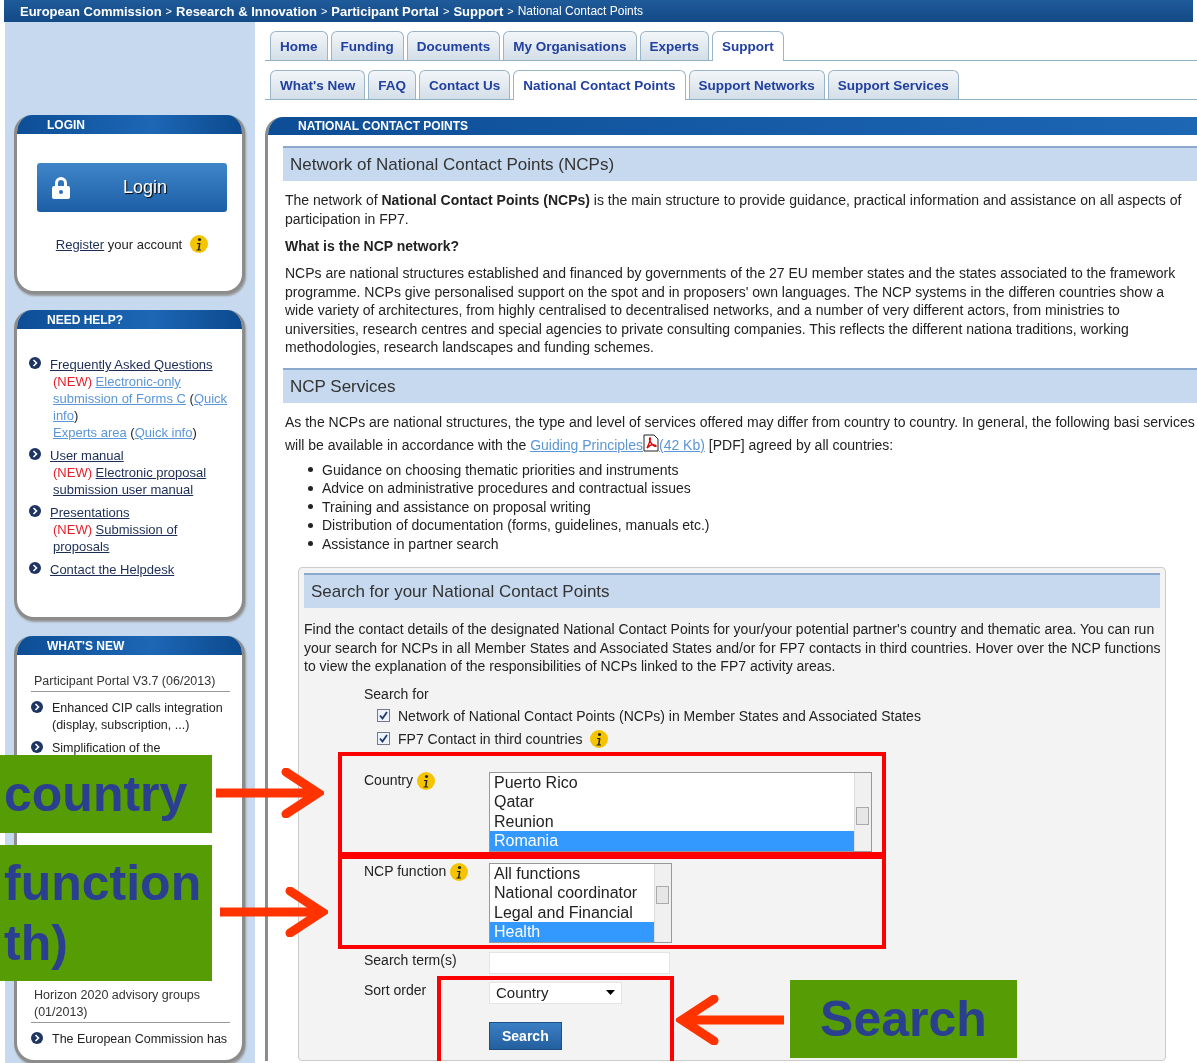  What do you see at coordinates (570, 45) in the screenshot?
I see `nav-tab: My Organisations` at bounding box center [570, 45].